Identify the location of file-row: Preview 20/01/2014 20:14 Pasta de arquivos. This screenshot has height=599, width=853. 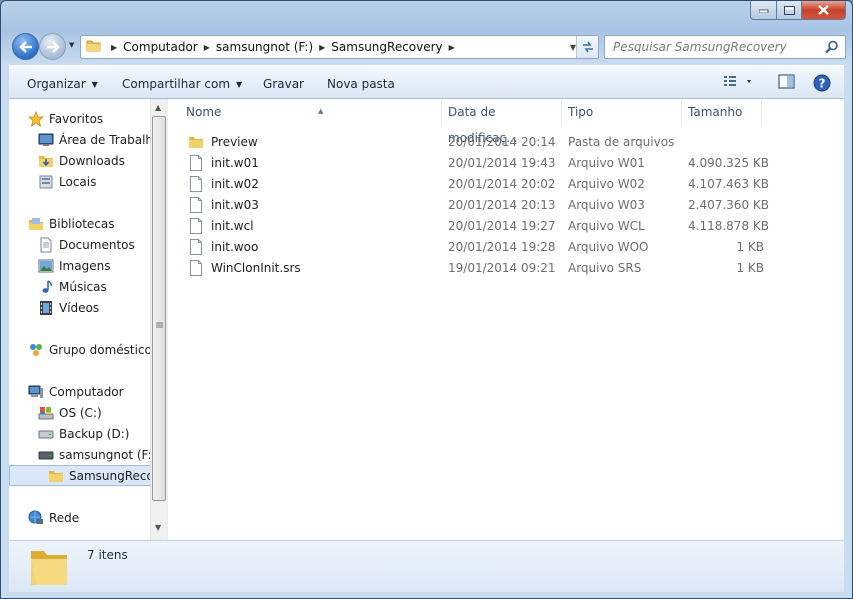
(512, 141).